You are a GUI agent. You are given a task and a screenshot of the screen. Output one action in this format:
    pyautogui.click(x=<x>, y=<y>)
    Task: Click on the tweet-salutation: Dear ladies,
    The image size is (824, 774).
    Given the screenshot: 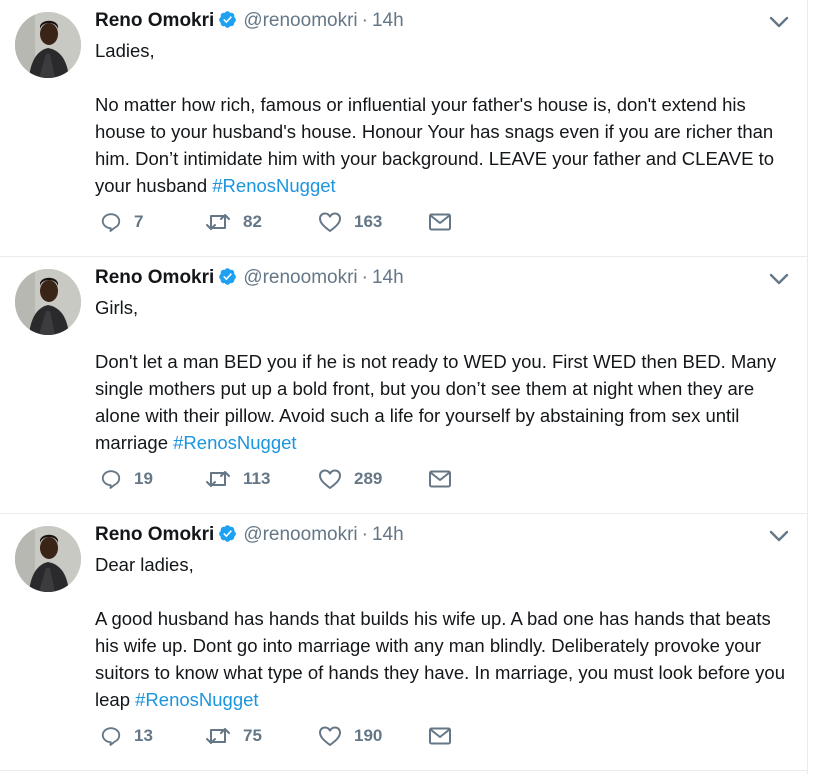 What is the action you would take?
    pyautogui.click(x=144, y=564)
    